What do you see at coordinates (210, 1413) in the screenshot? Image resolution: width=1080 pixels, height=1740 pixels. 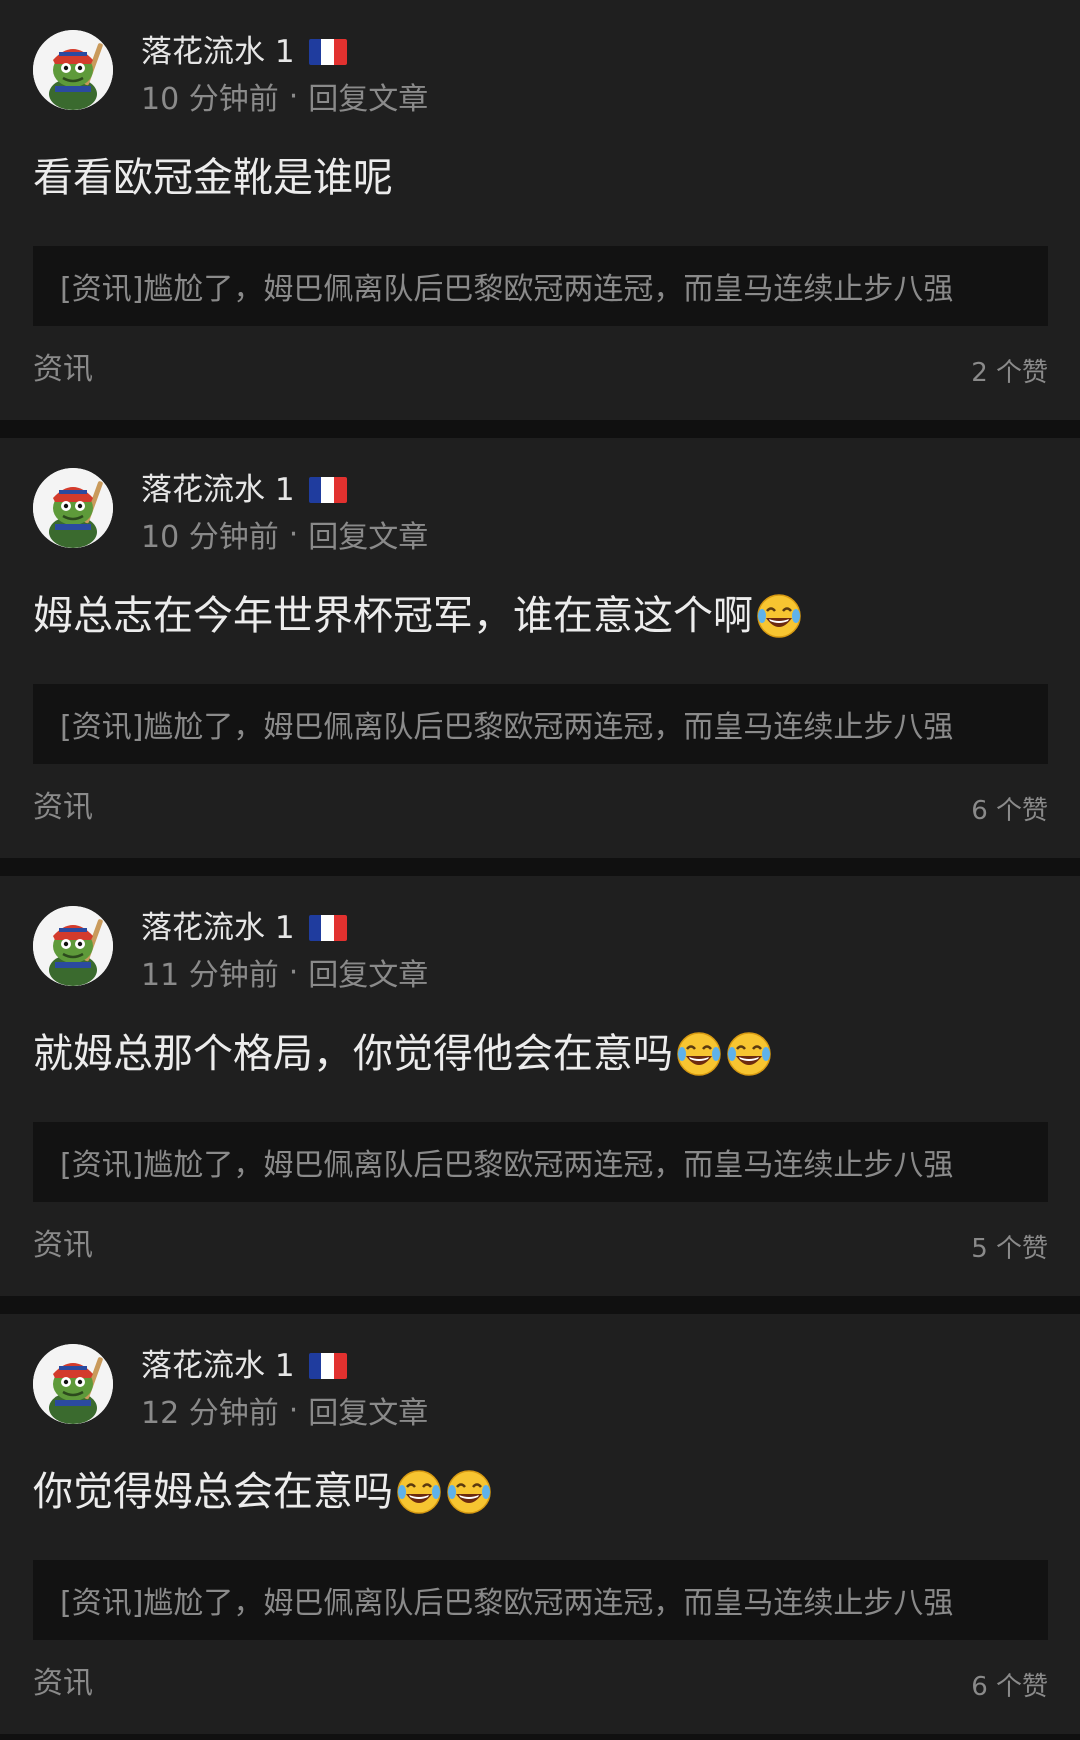 I see `post-time: 12 分钟前` at bounding box center [210, 1413].